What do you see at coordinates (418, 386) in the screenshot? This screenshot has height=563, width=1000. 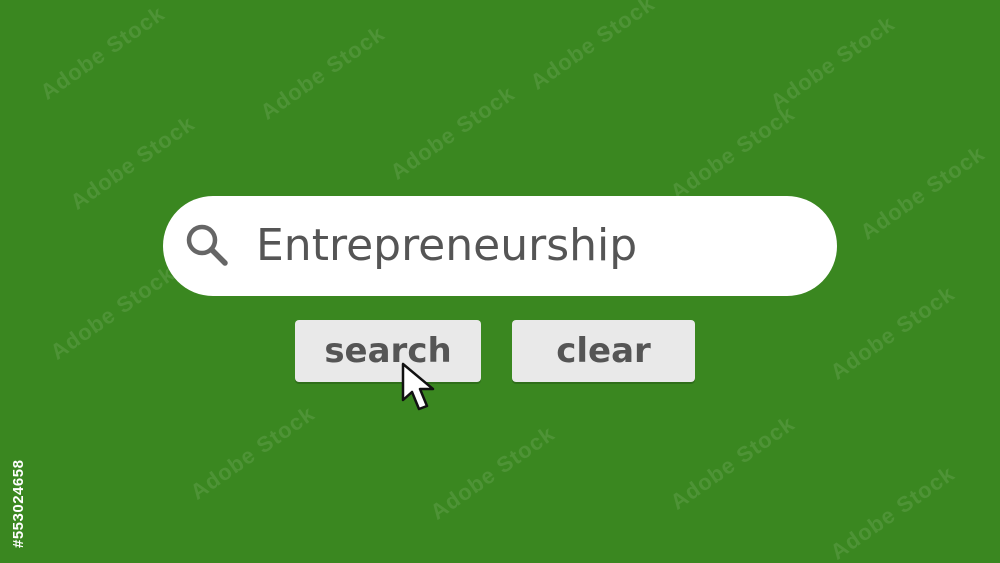 I see `arrow-cursor-icon` at bounding box center [418, 386].